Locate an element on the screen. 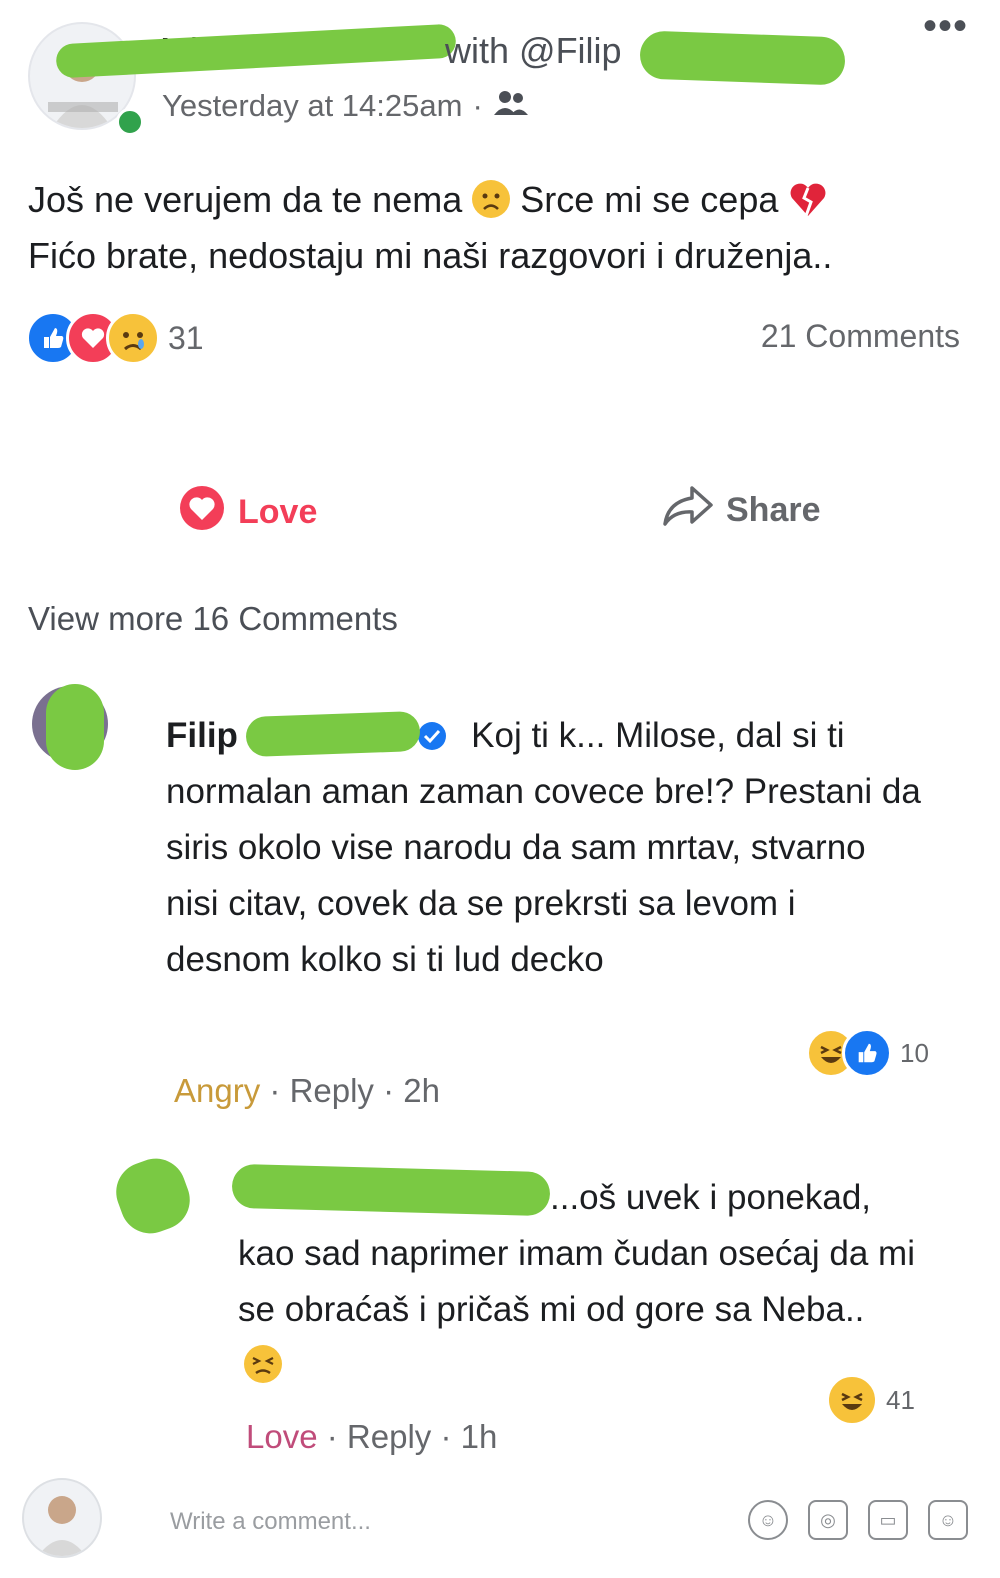 The image size is (1000, 1578). more-options-icon: ••• is located at coordinates (945, 26).